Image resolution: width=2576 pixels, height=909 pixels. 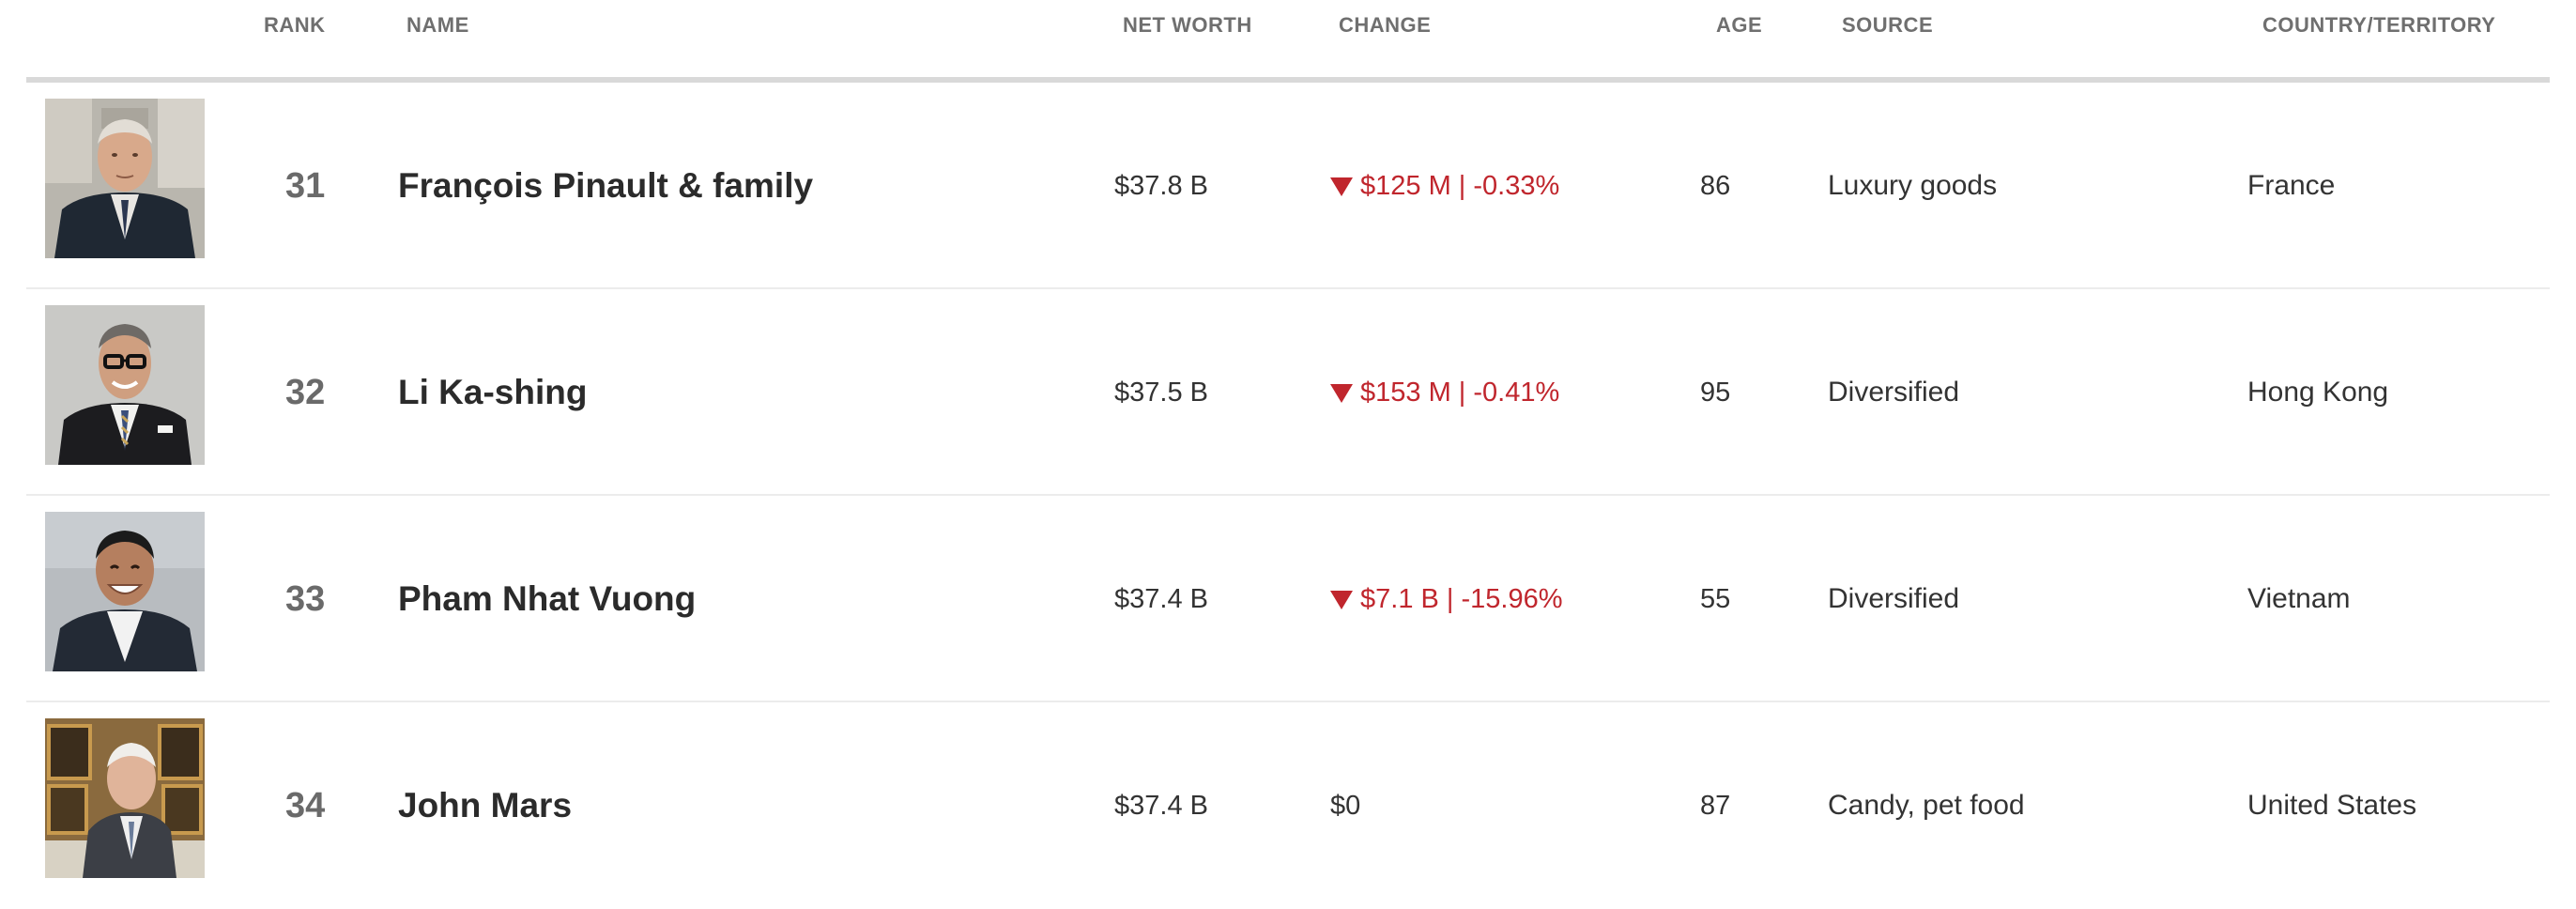 I want to click on age-value: 86, so click(x=1716, y=185).